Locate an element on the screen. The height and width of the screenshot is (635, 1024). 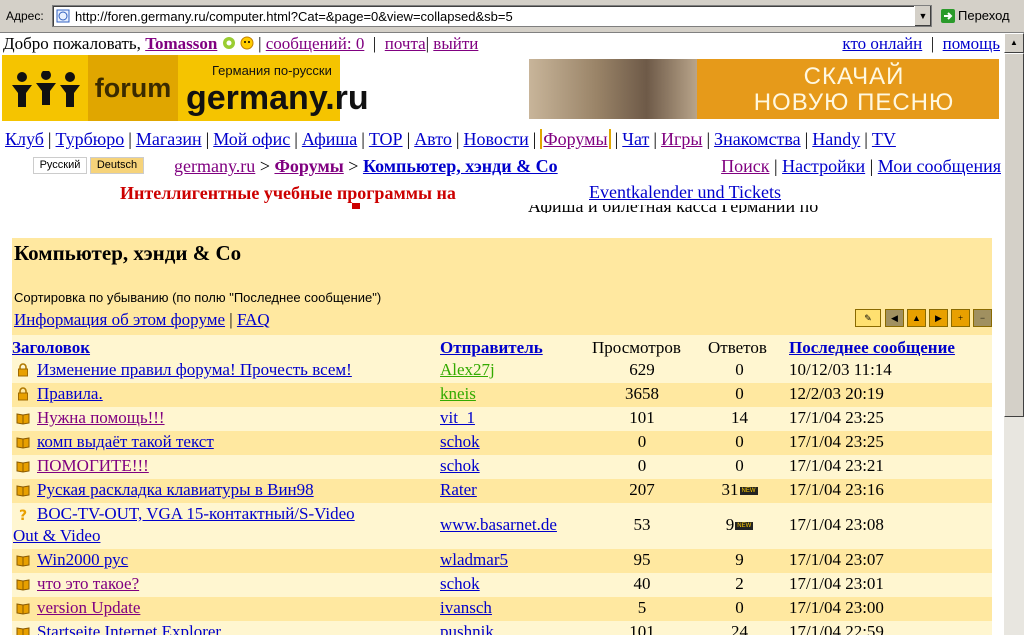
nav-item-3: Мой офис is located at coordinates (251, 139).